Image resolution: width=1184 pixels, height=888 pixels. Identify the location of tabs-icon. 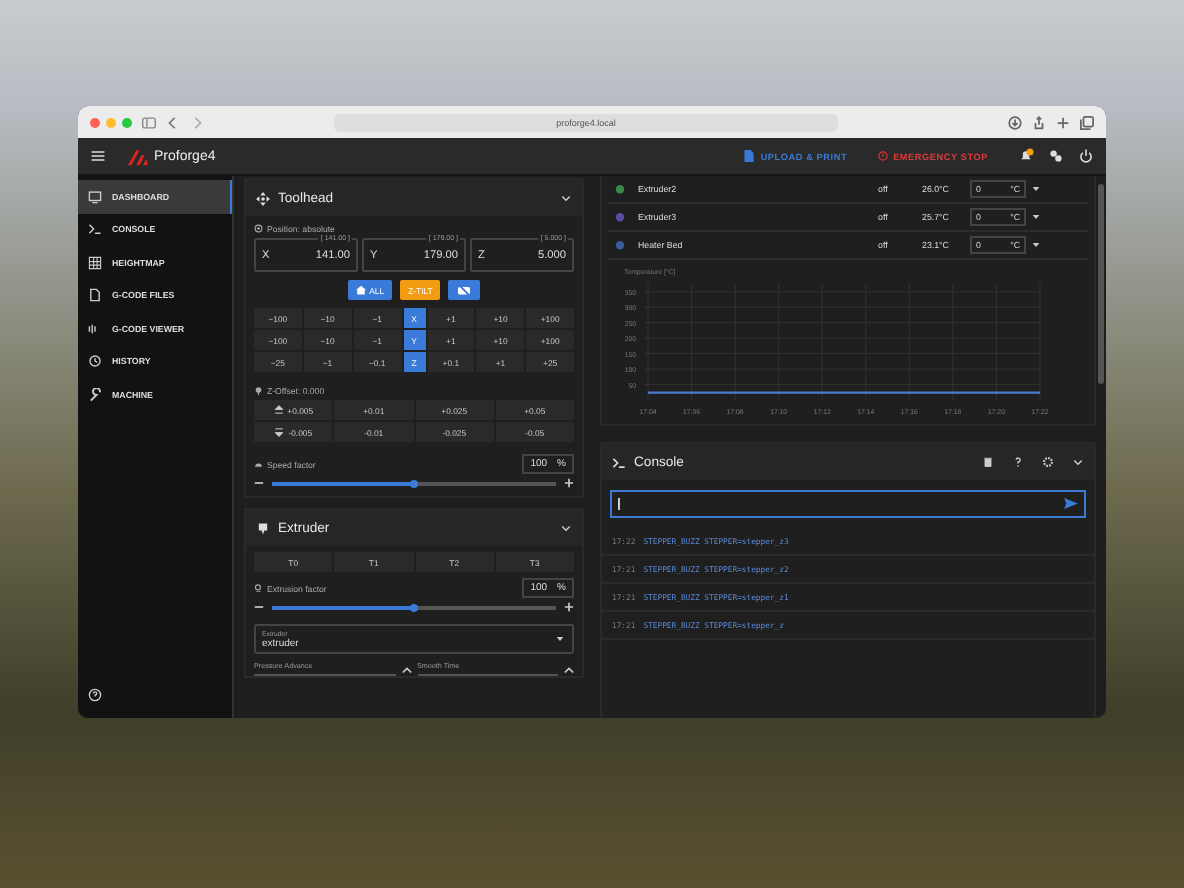
(1087, 122).